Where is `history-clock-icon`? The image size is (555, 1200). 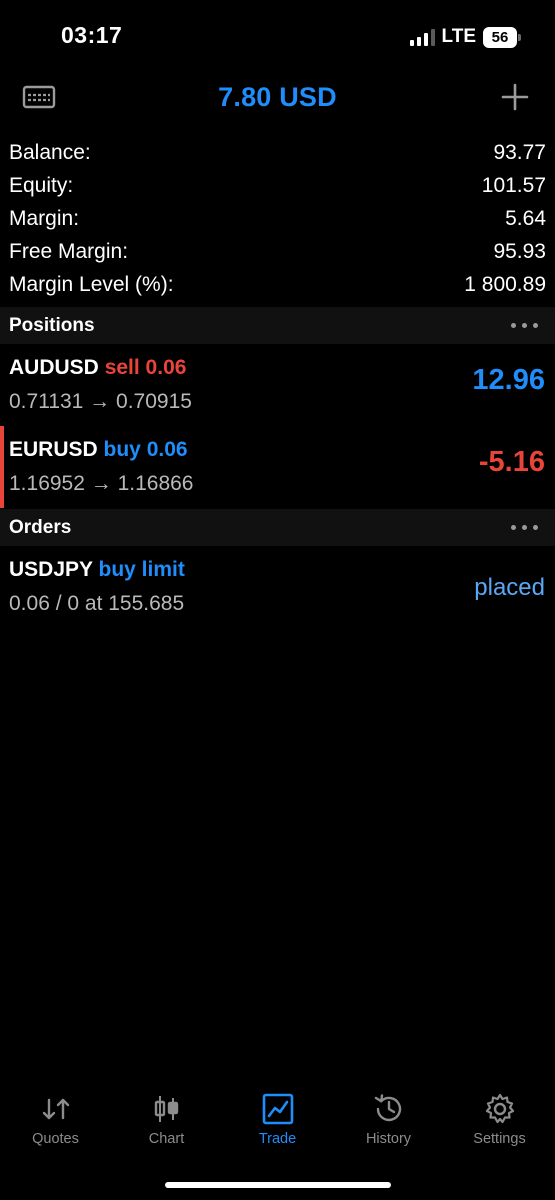
history-clock-icon is located at coordinates (387, 1108).